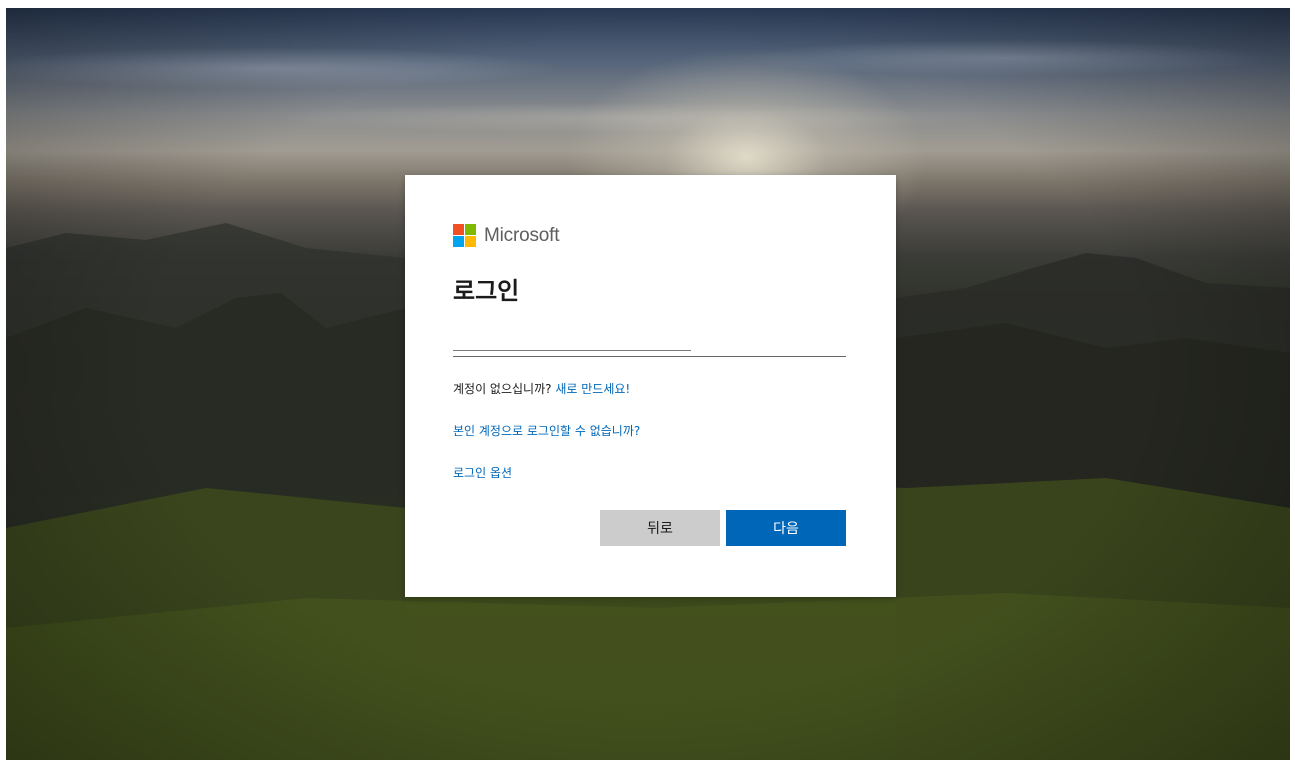  I want to click on back-button: 뒤로, so click(660, 528).